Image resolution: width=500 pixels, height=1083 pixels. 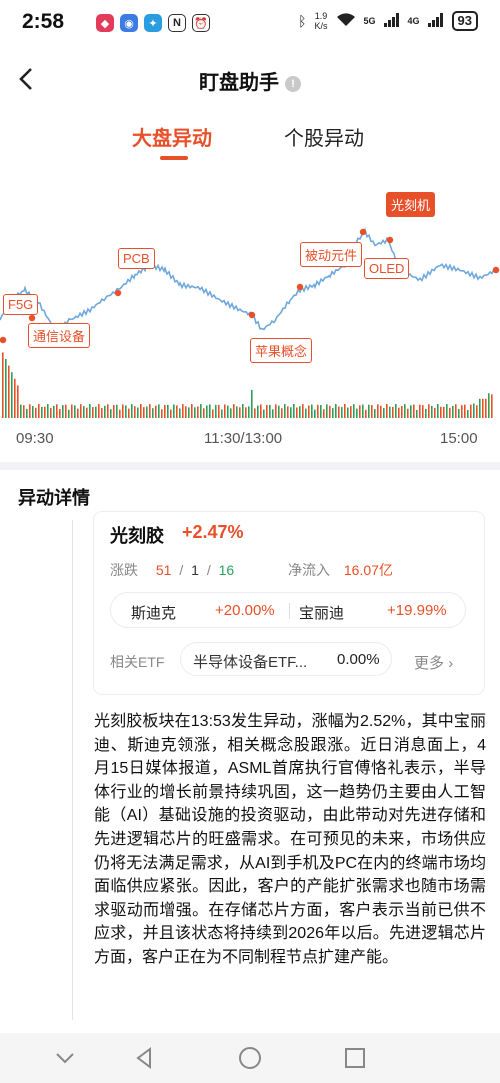 What do you see at coordinates (411, 204) in the screenshot?
I see `event-tag: 光刻机` at bounding box center [411, 204].